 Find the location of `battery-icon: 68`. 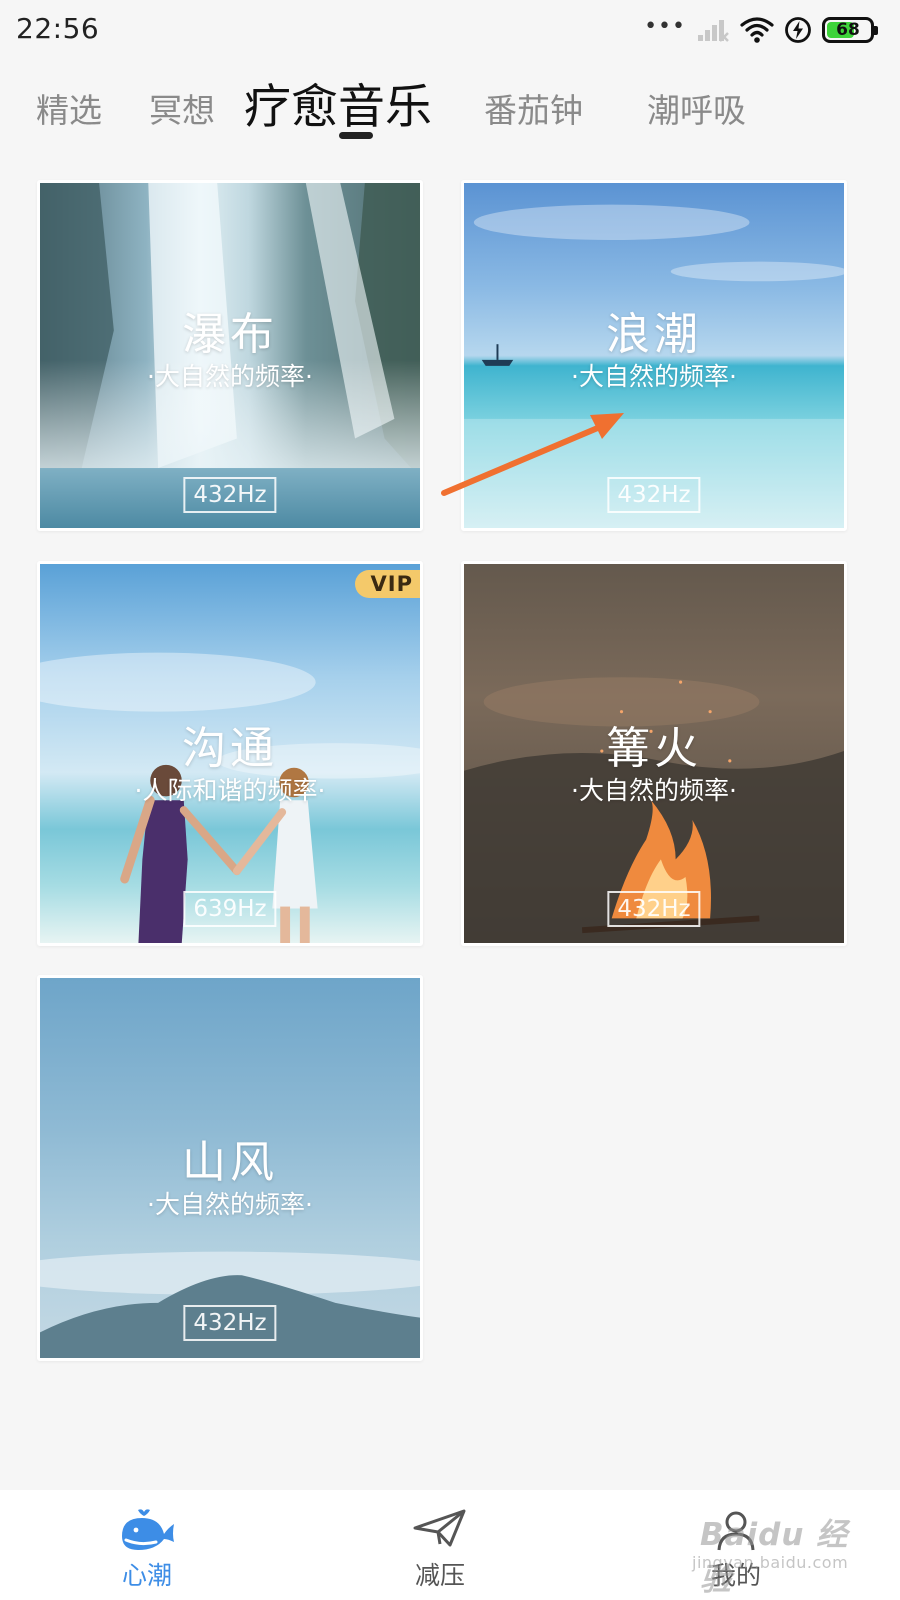

battery-icon: 68 is located at coordinates (850, 30).